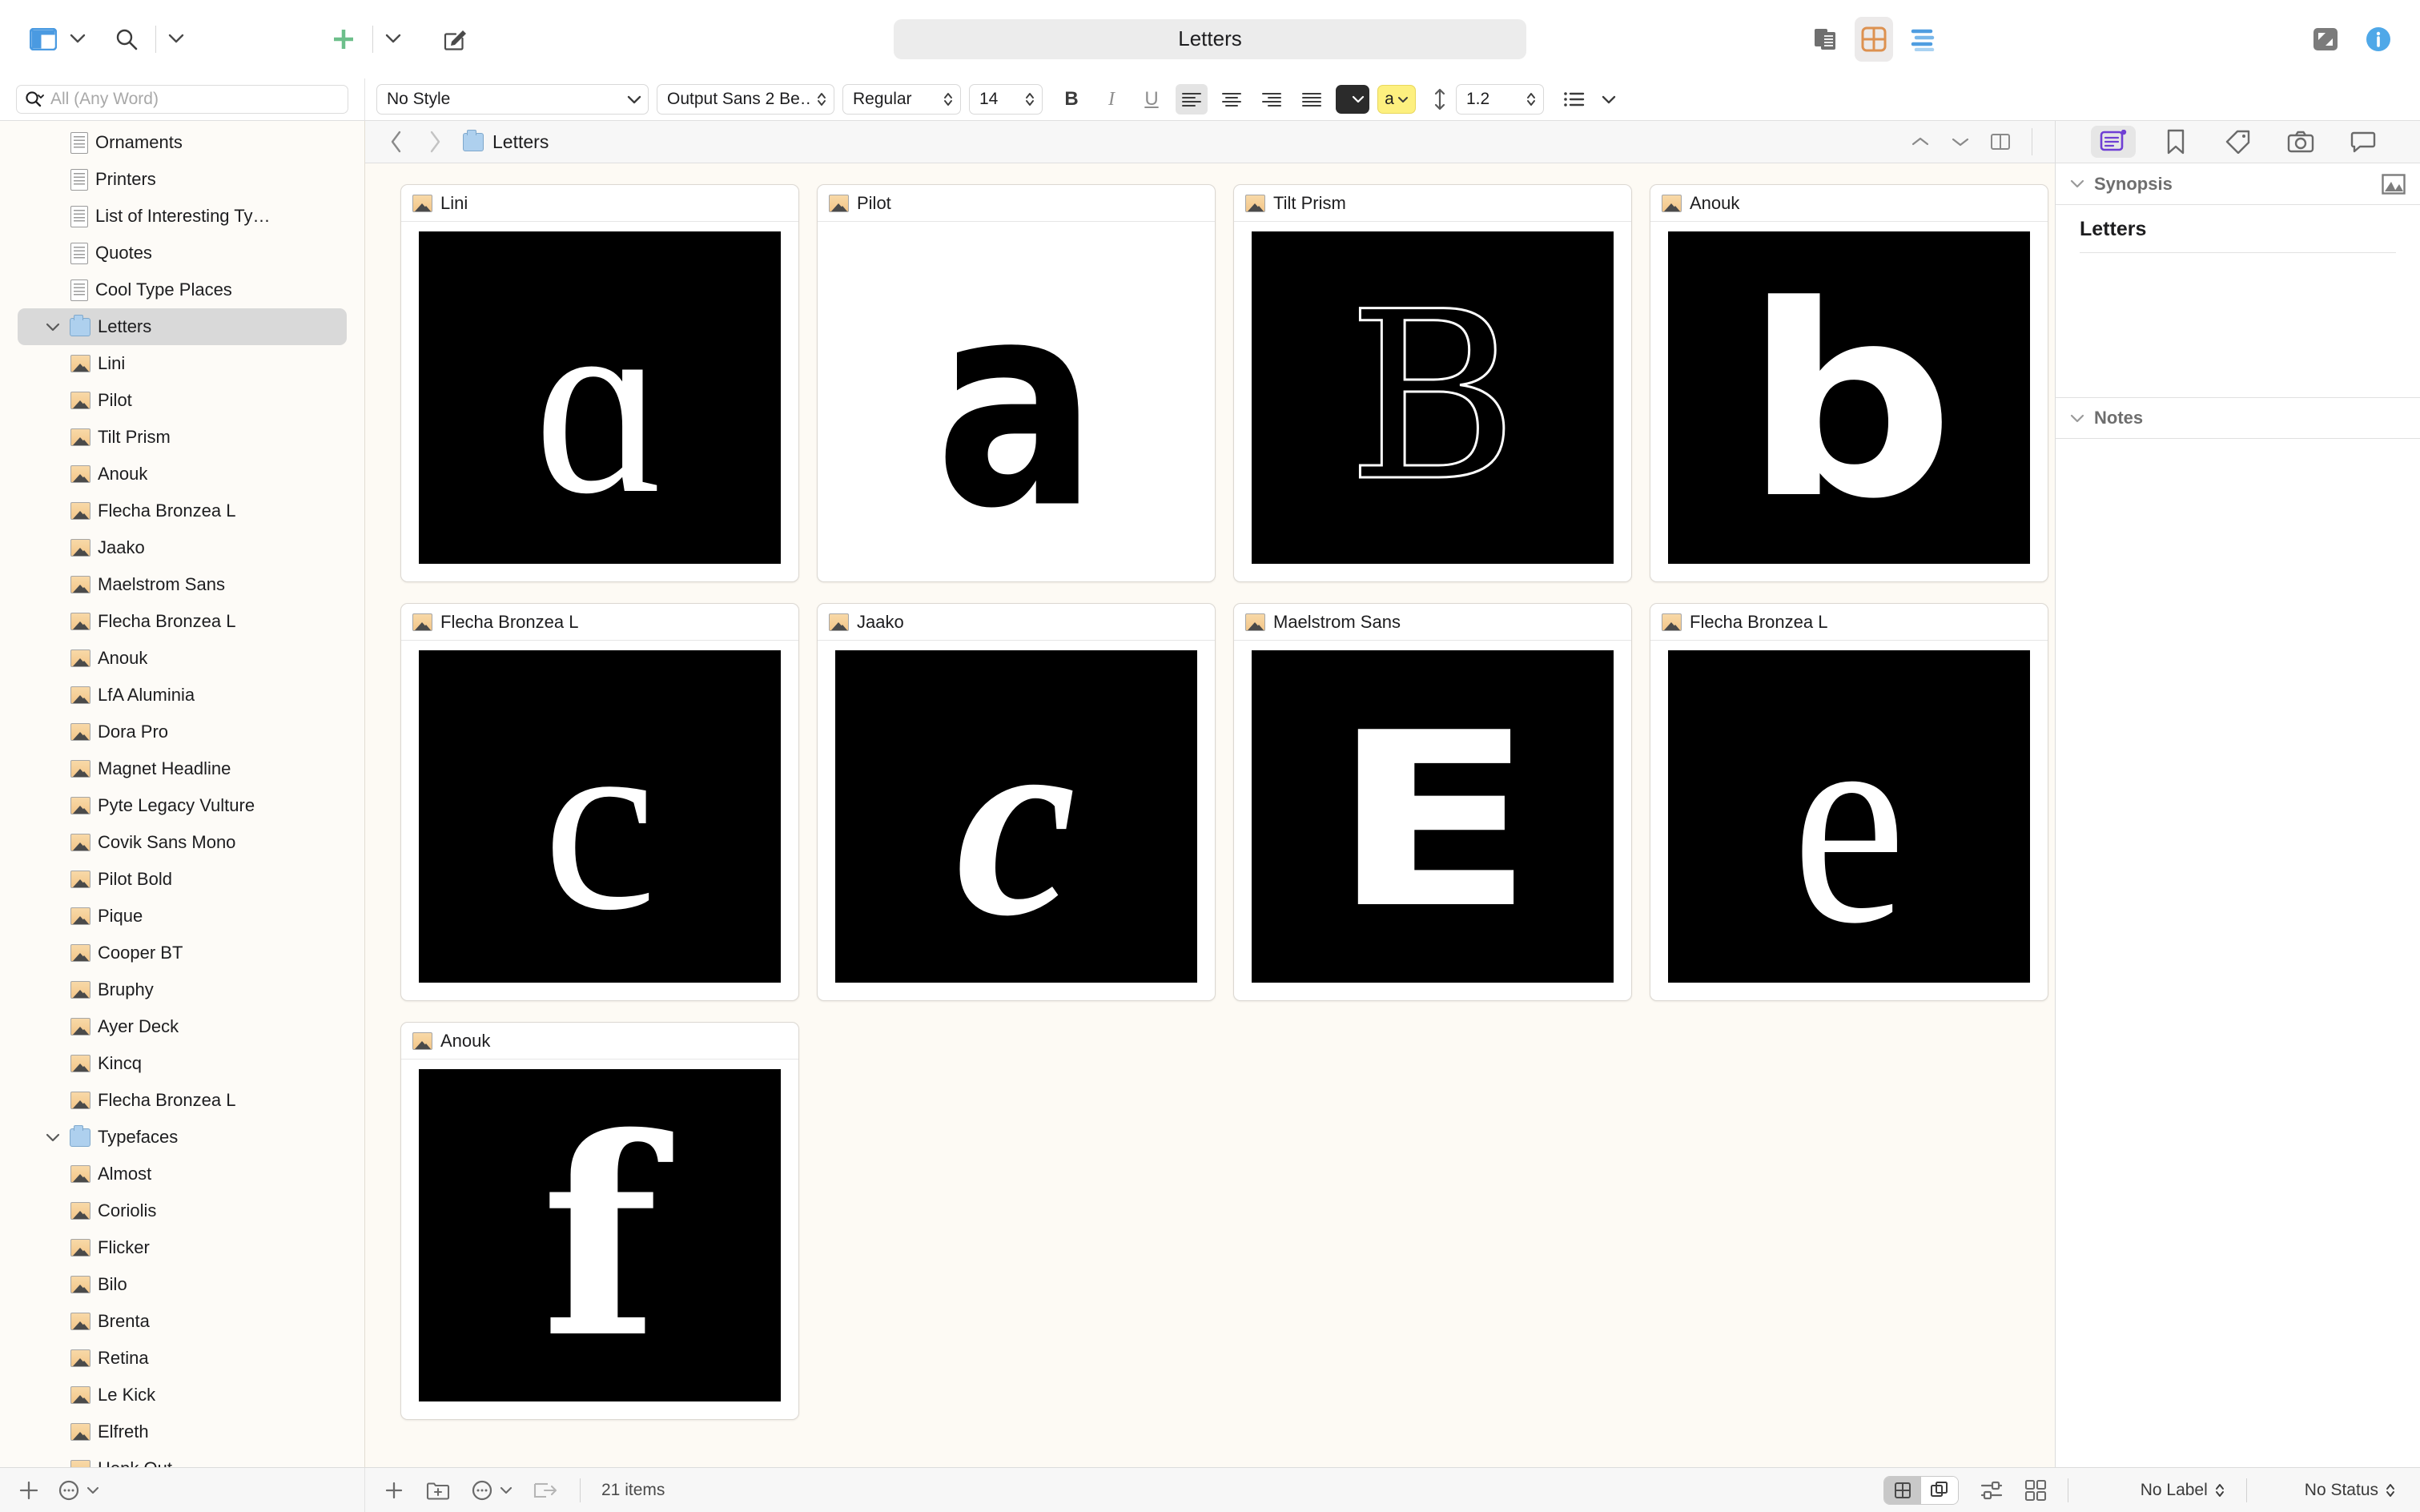  What do you see at coordinates (2238, 184) in the screenshot?
I see `synopsis-section-header: Synopsis` at bounding box center [2238, 184].